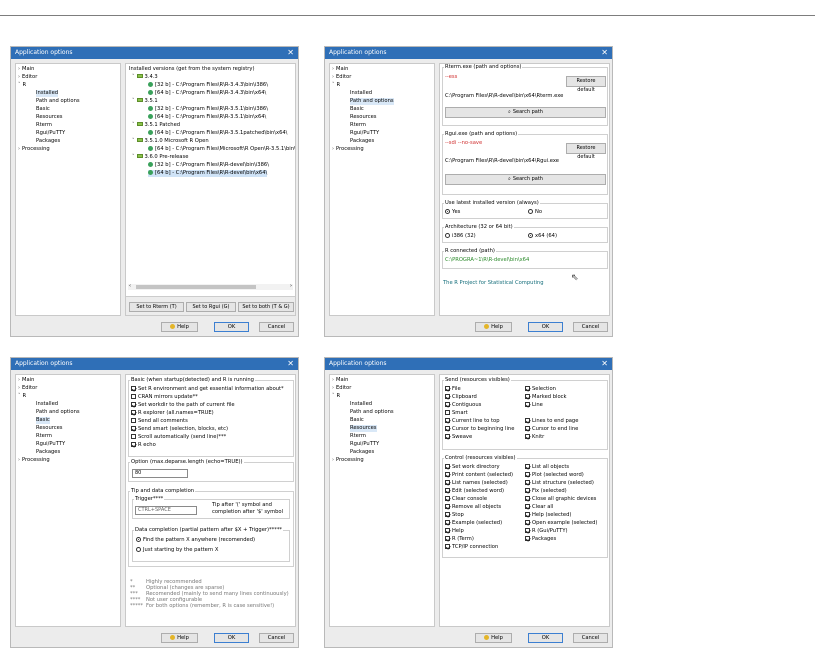  I want to click on control-checkbox: Remove all objects, so click(473, 507).